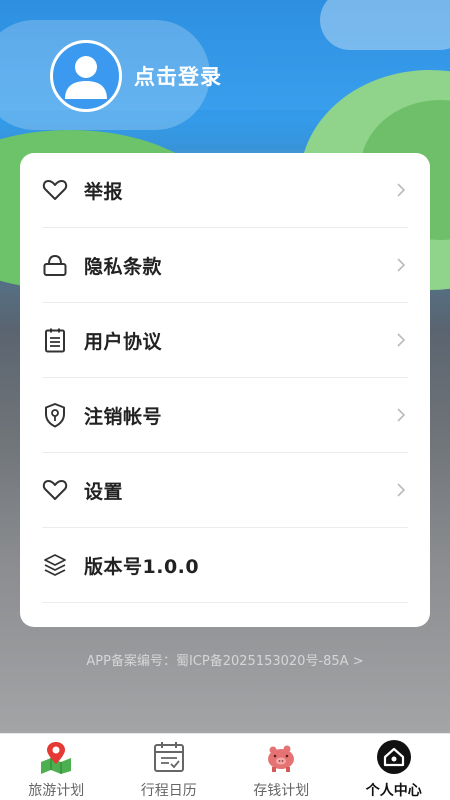 The width and height of the screenshot is (450, 800). Describe the element at coordinates (56, 757) in the screenshot. I see `map-pin-icon` at that location.